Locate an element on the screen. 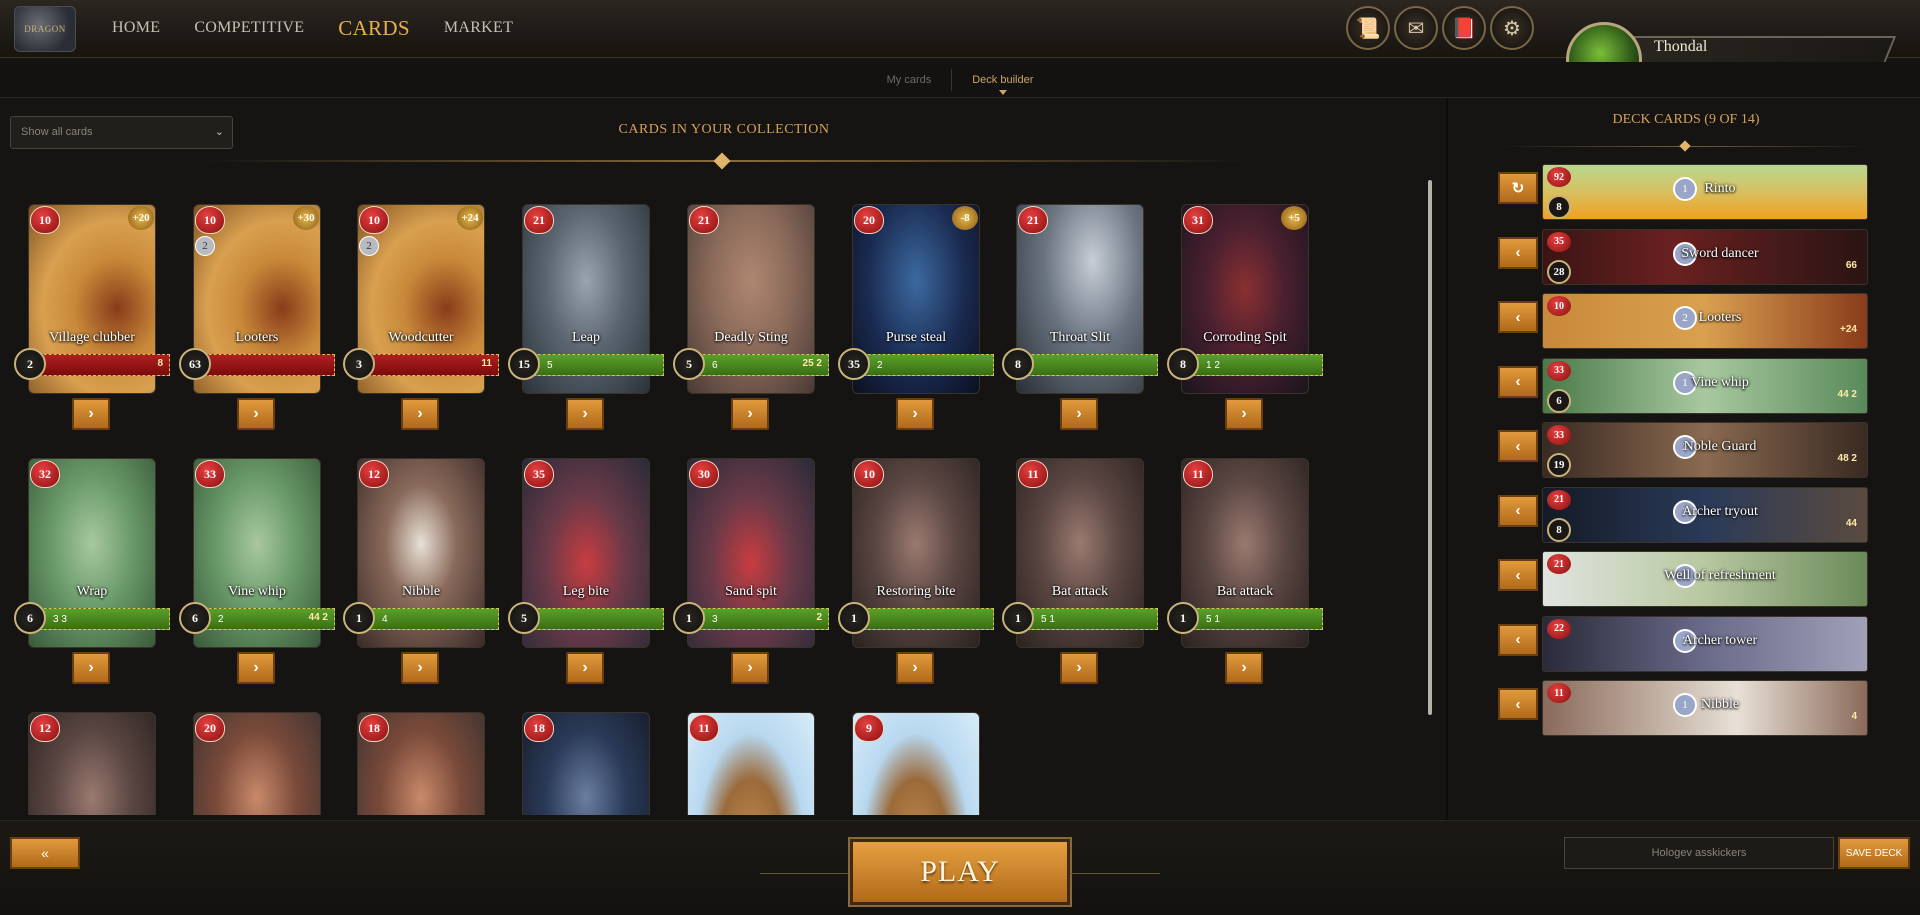  deck-card: 35 28 2 Sword dancer 66 is located at coordinates (1705, 256).